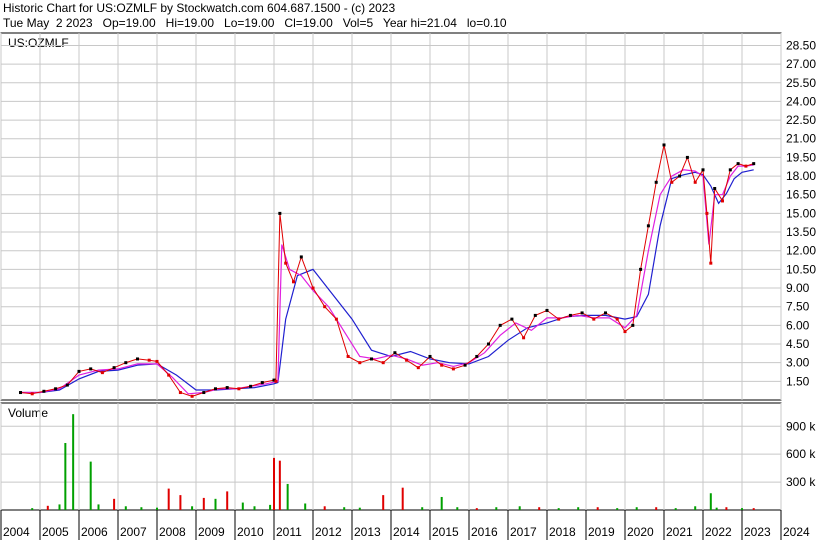  I want to click on price-tick-label: 12.00, so click(801, 251).